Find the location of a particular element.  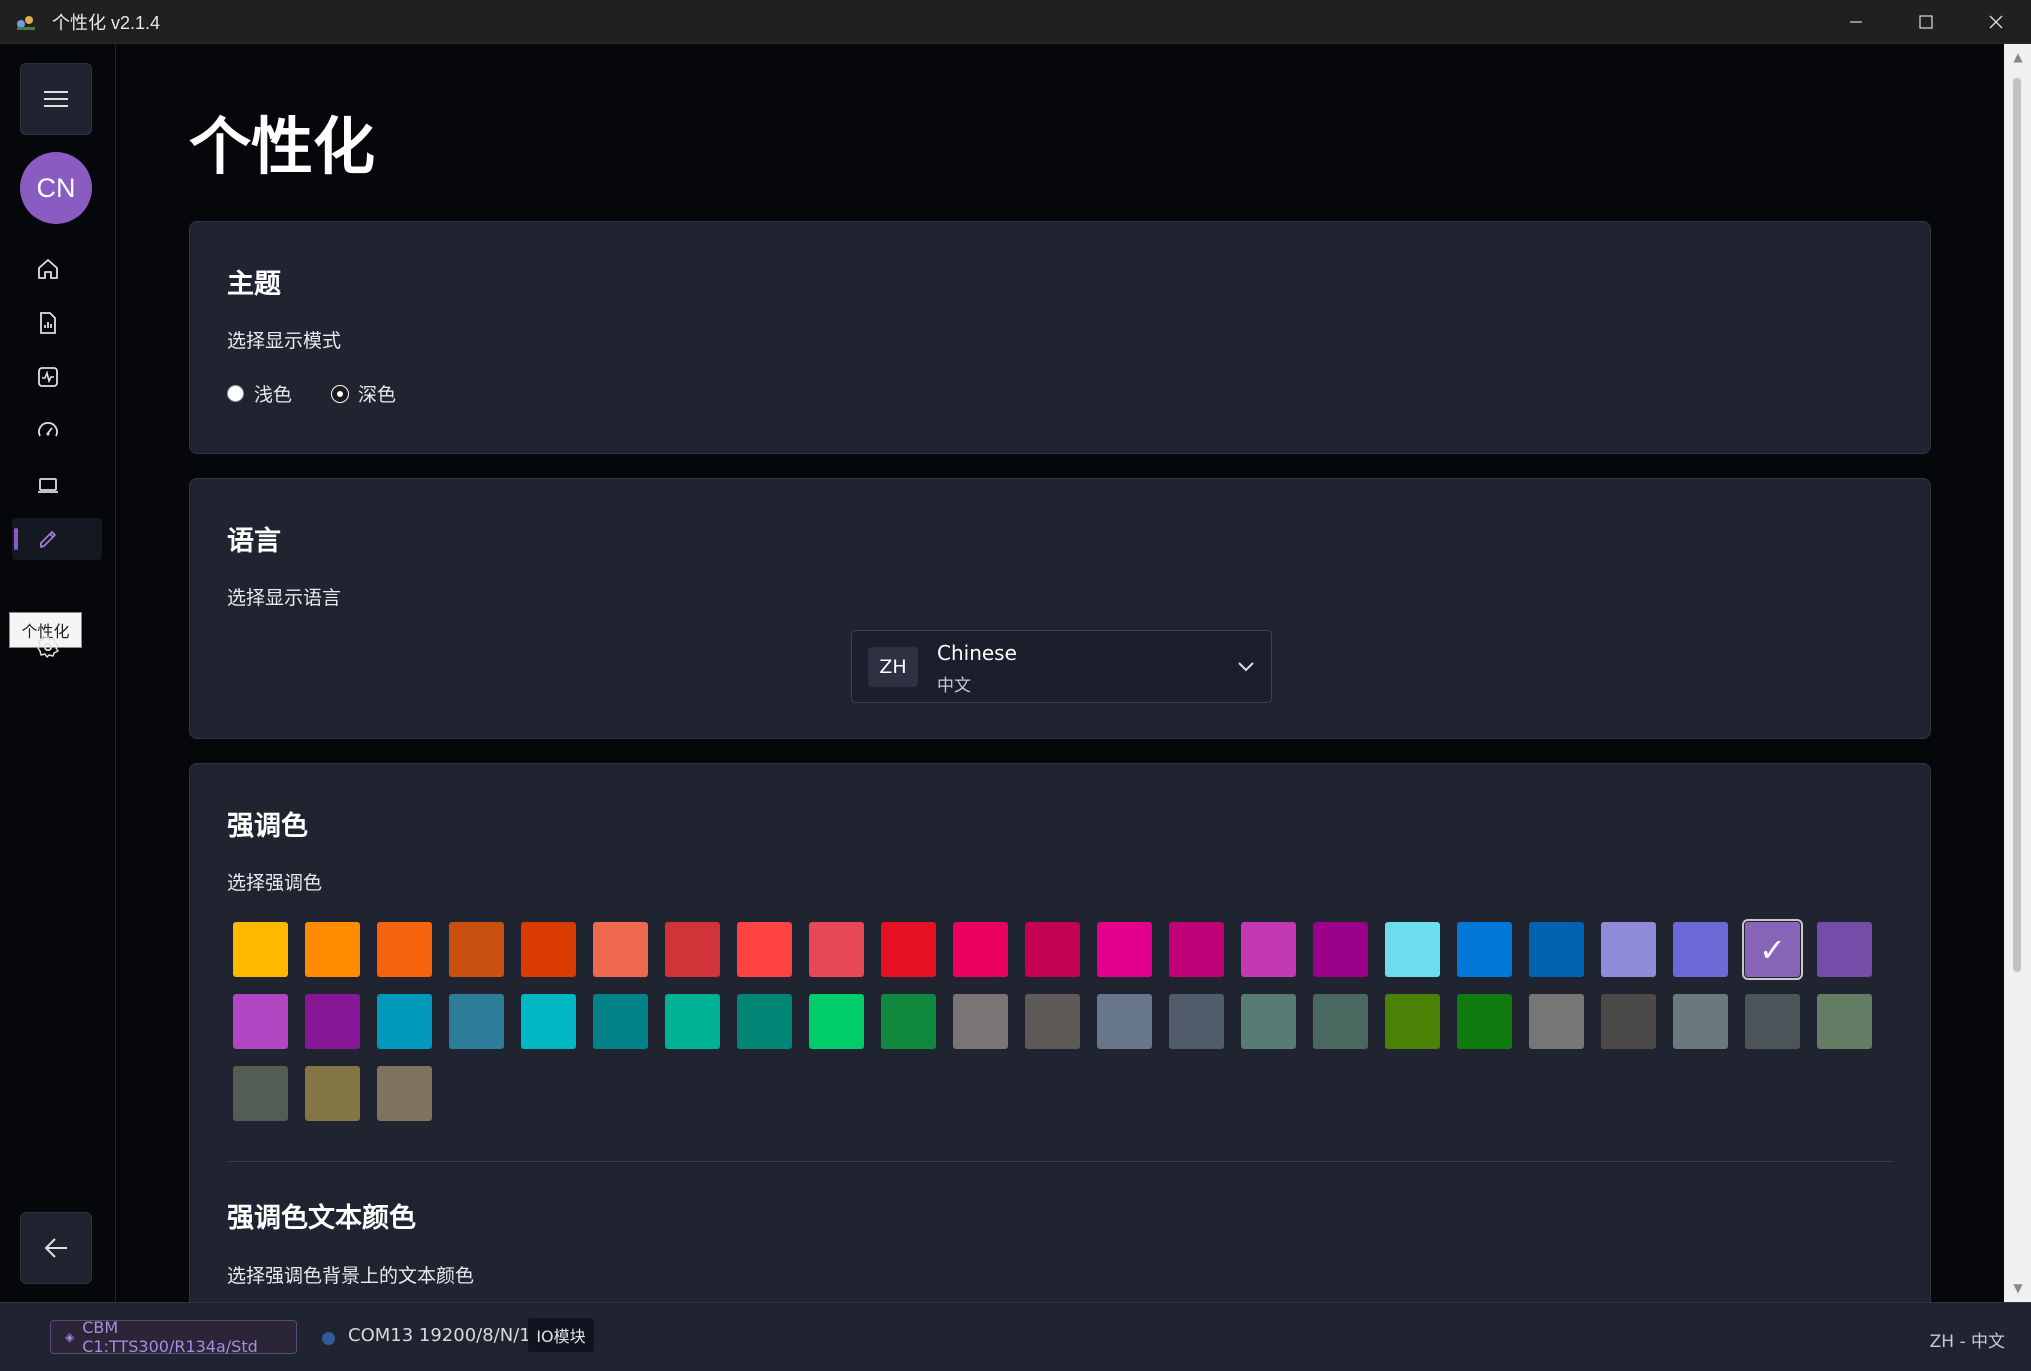

config-badge: ◈ CBM C1:TTS300/R134a/Std is located at coordinates (173, 1337).